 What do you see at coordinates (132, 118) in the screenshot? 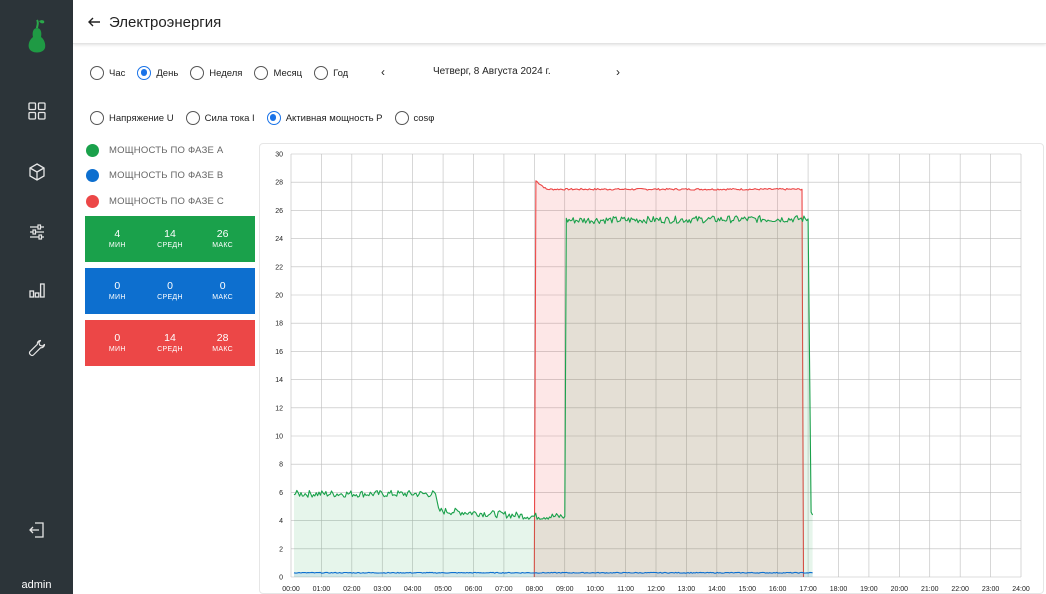
I see `metric-option-voltage: Напряжение U` at bounding box center [132, 118].